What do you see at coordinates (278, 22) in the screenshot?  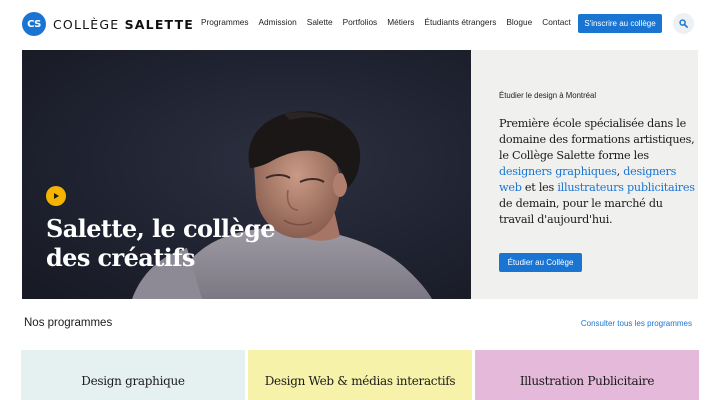 I see `nav-admission: Admission` at bounding box center [278, 22].